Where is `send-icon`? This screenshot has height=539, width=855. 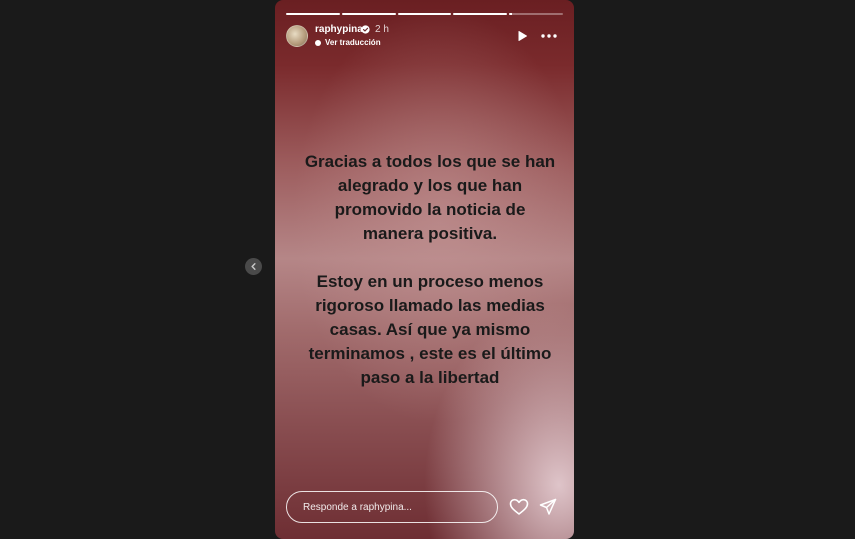
send-icon is located at coordinates (548, 507).